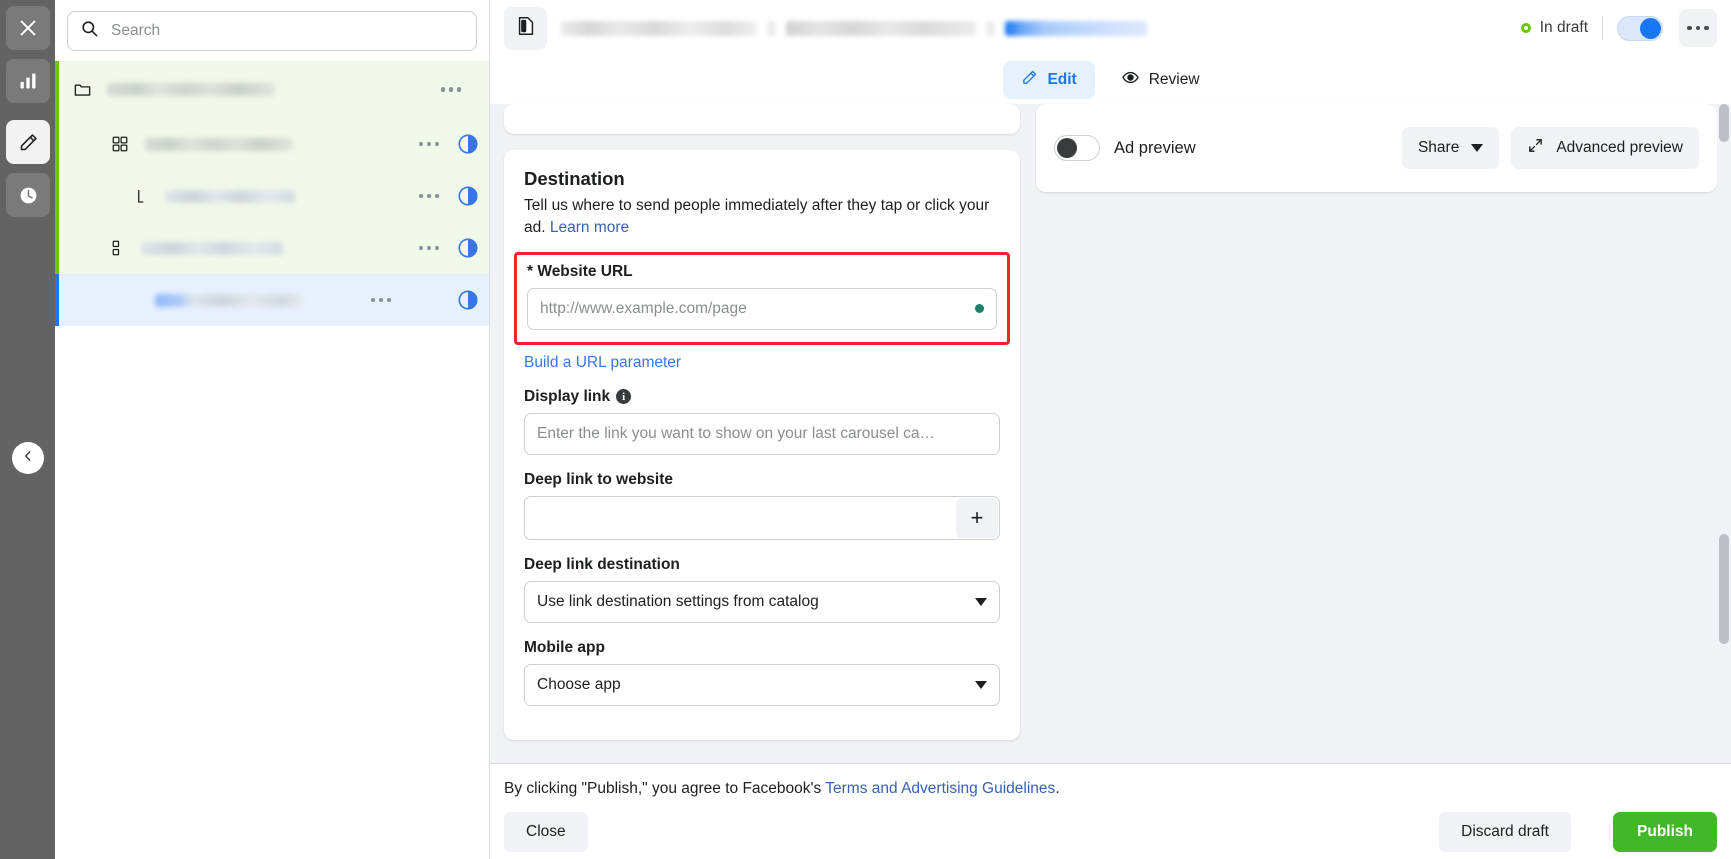  Describe the element at coordinates (762, 684) in the screenshot. I see `mobile-app-select: Choose app` at that location.